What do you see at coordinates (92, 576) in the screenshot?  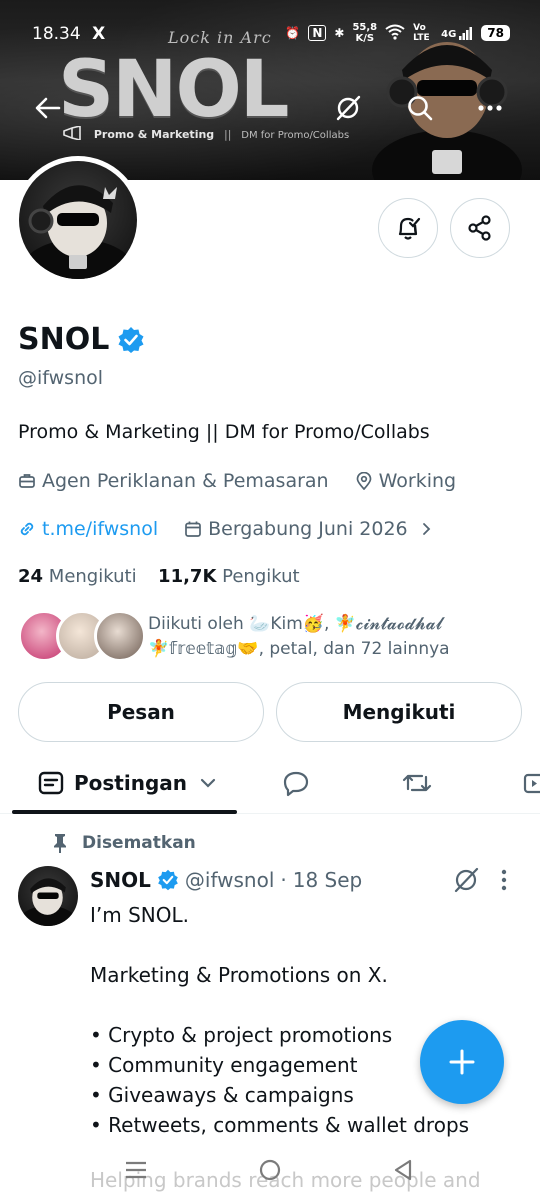 I see `following-label: Mengikuti` at bounding box center [92, 576].